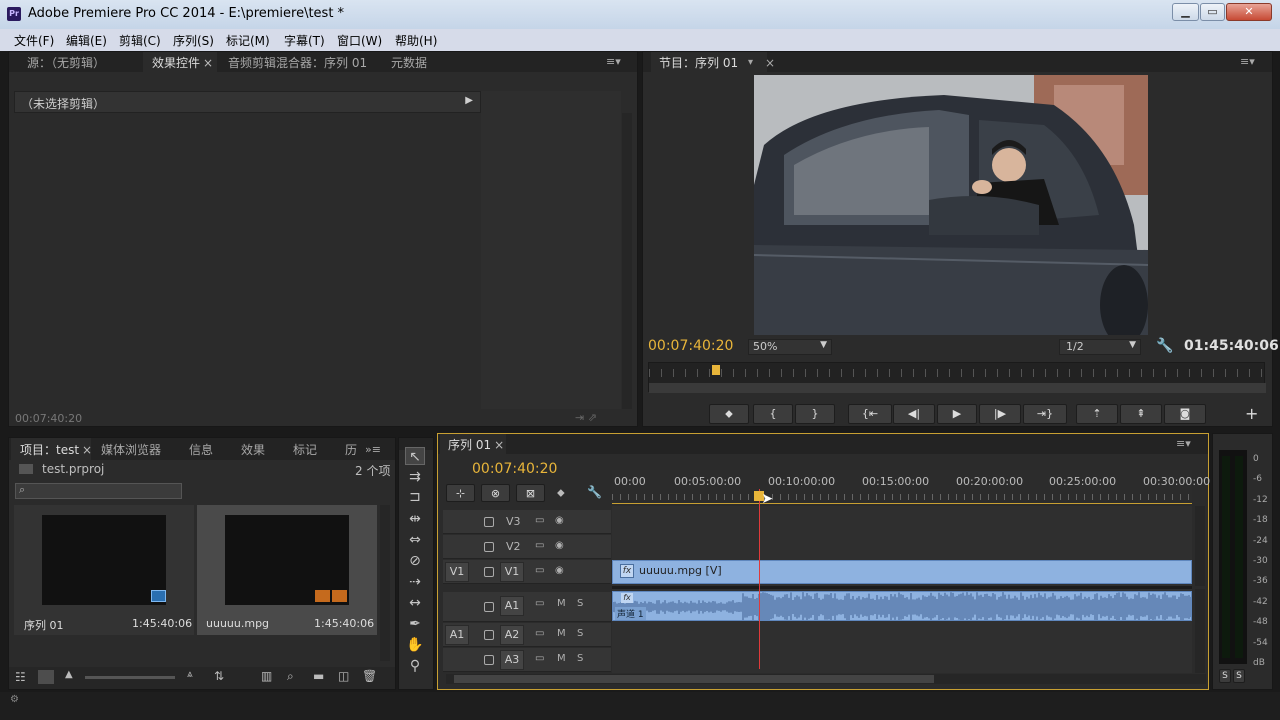  I want to click on track-name: V2, so click(513, 546).